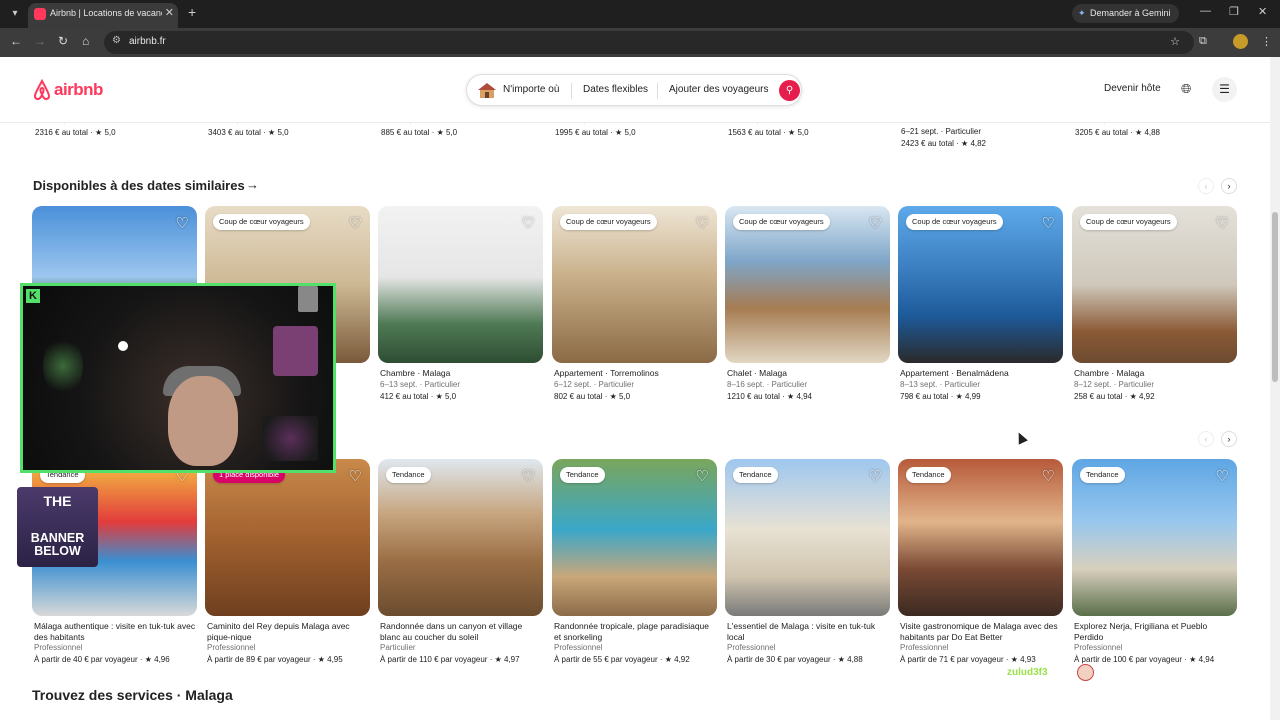  What do you see at coordinates (940, 384) in the screenshot?
I see `listing-dates: 8–13 sept. · Particulier` at bounding box center [940, 384].